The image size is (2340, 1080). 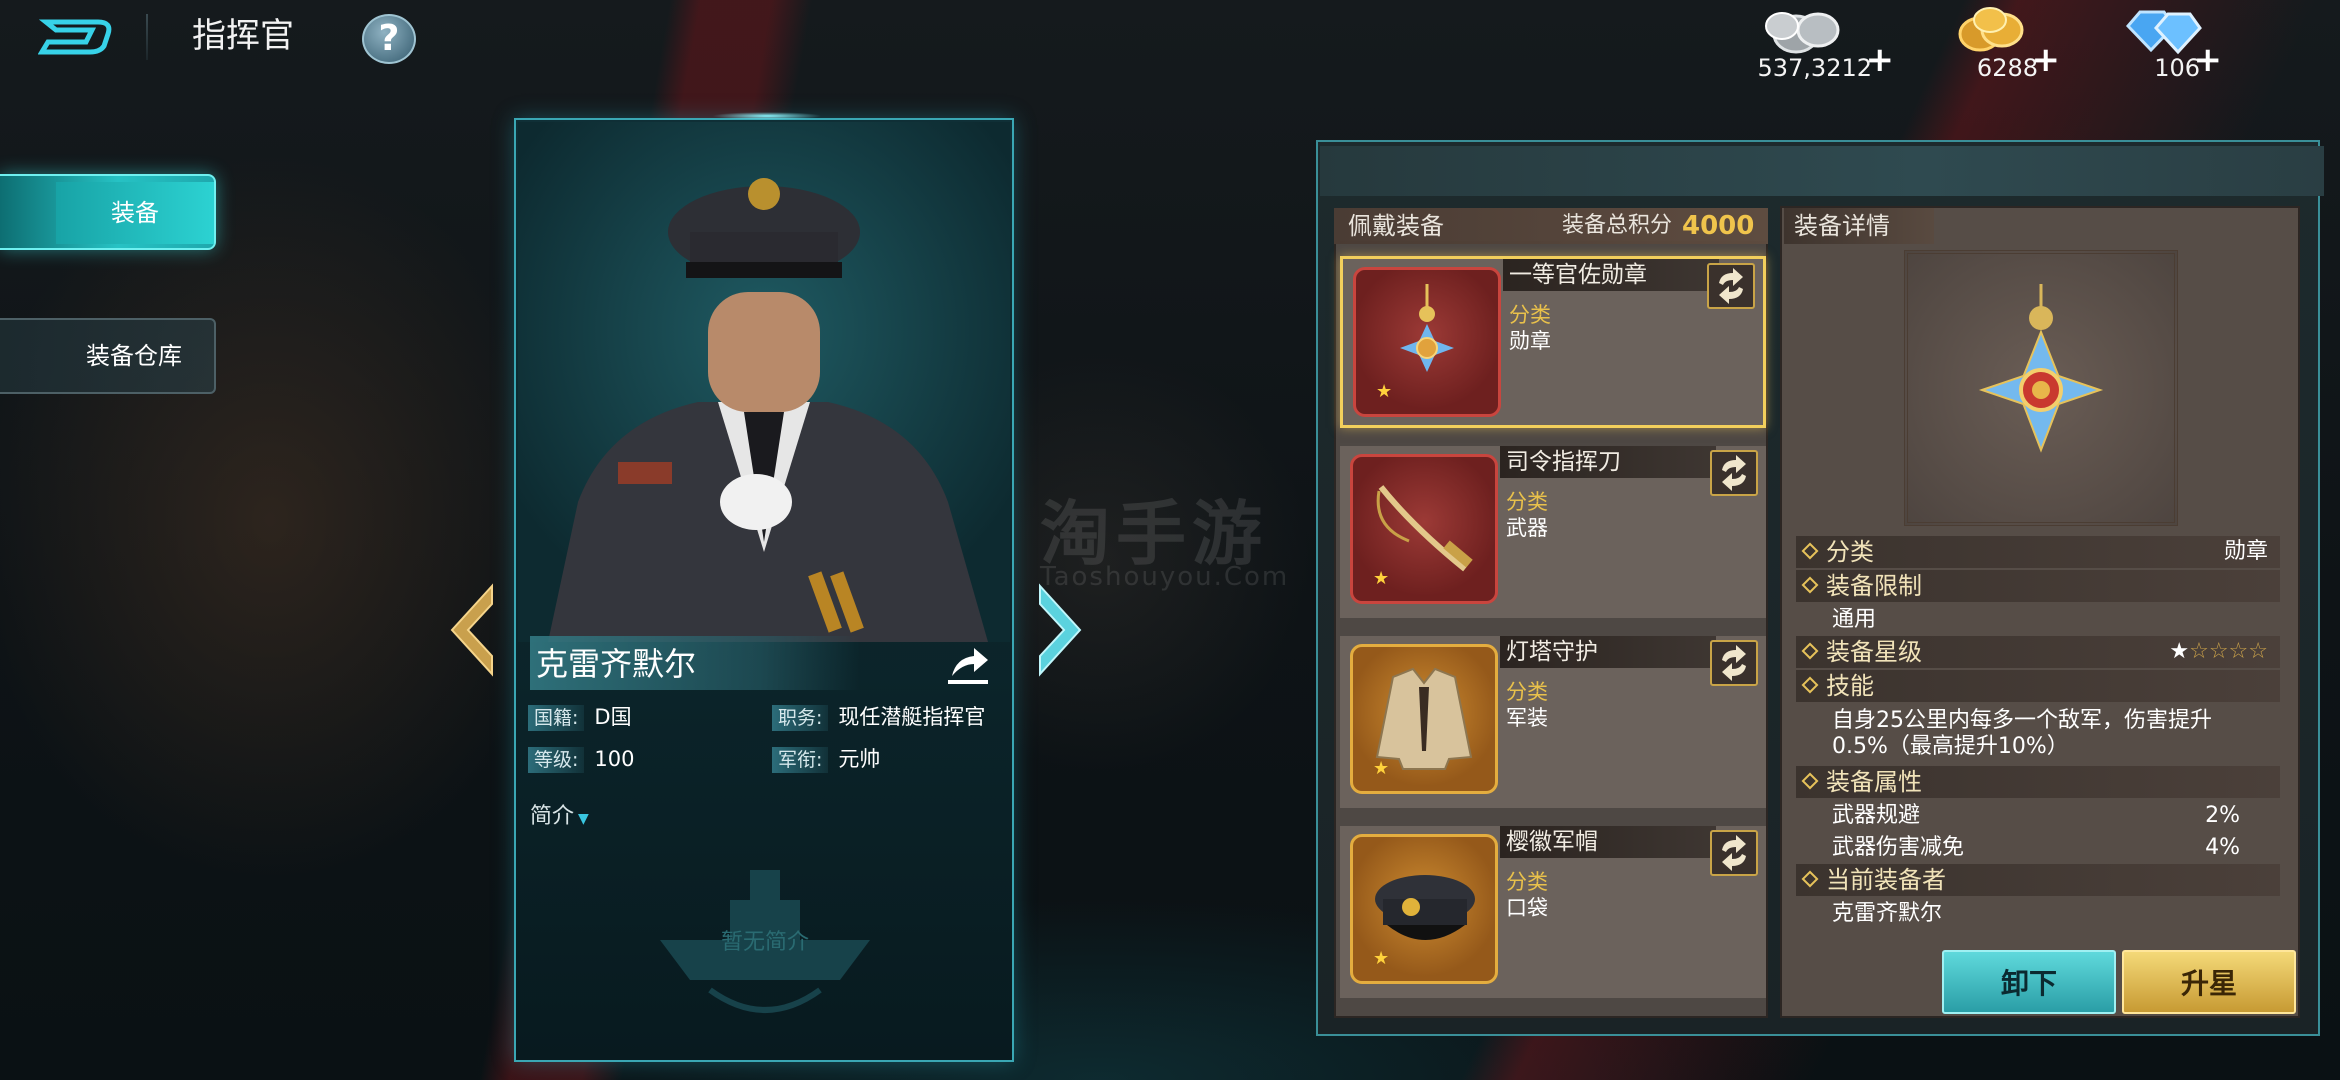 What do you see at coordinates (2041, 388) in the screenshot?
I see `medal-detail-icon` at bounding box center [2041, 388].